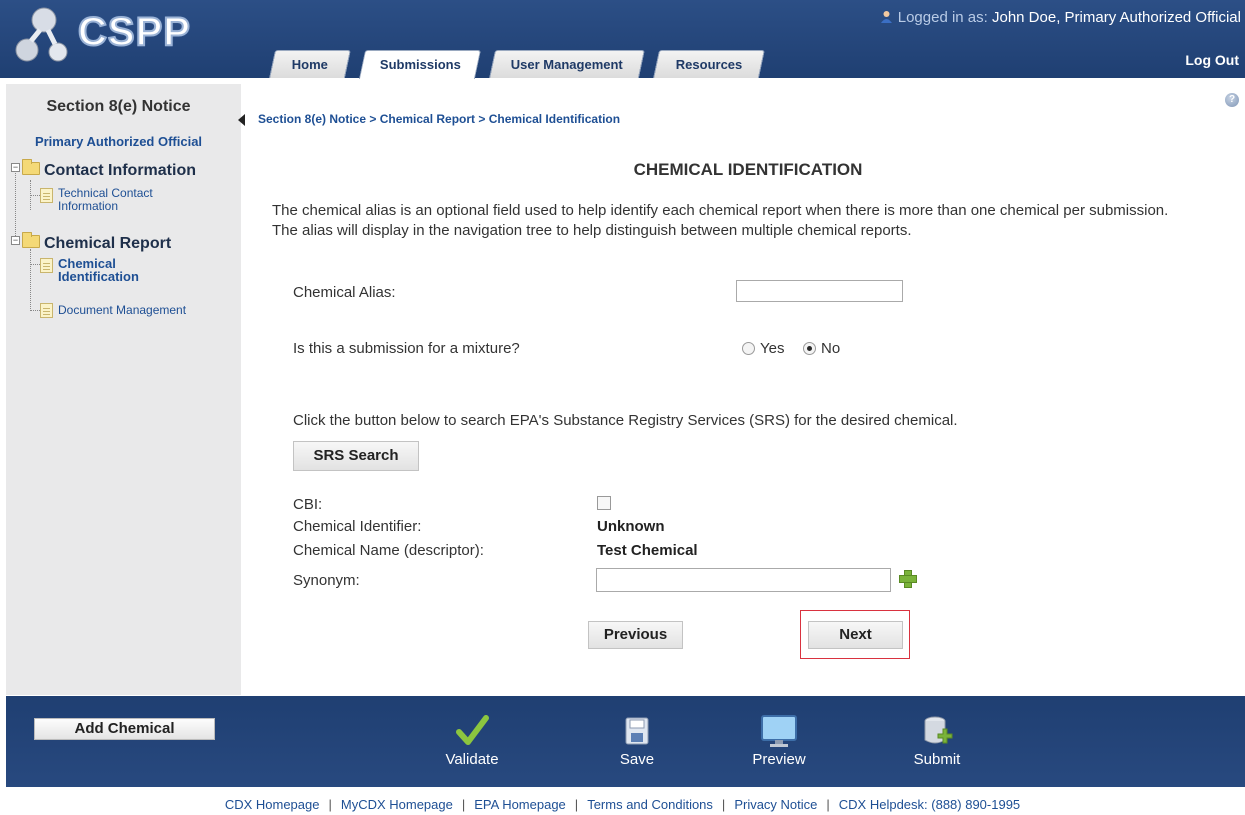 The width and height of the screenshot is (1245, 815). I want to click on sidebar-subtitle: Primary Authorized Official, so click(118, 141).